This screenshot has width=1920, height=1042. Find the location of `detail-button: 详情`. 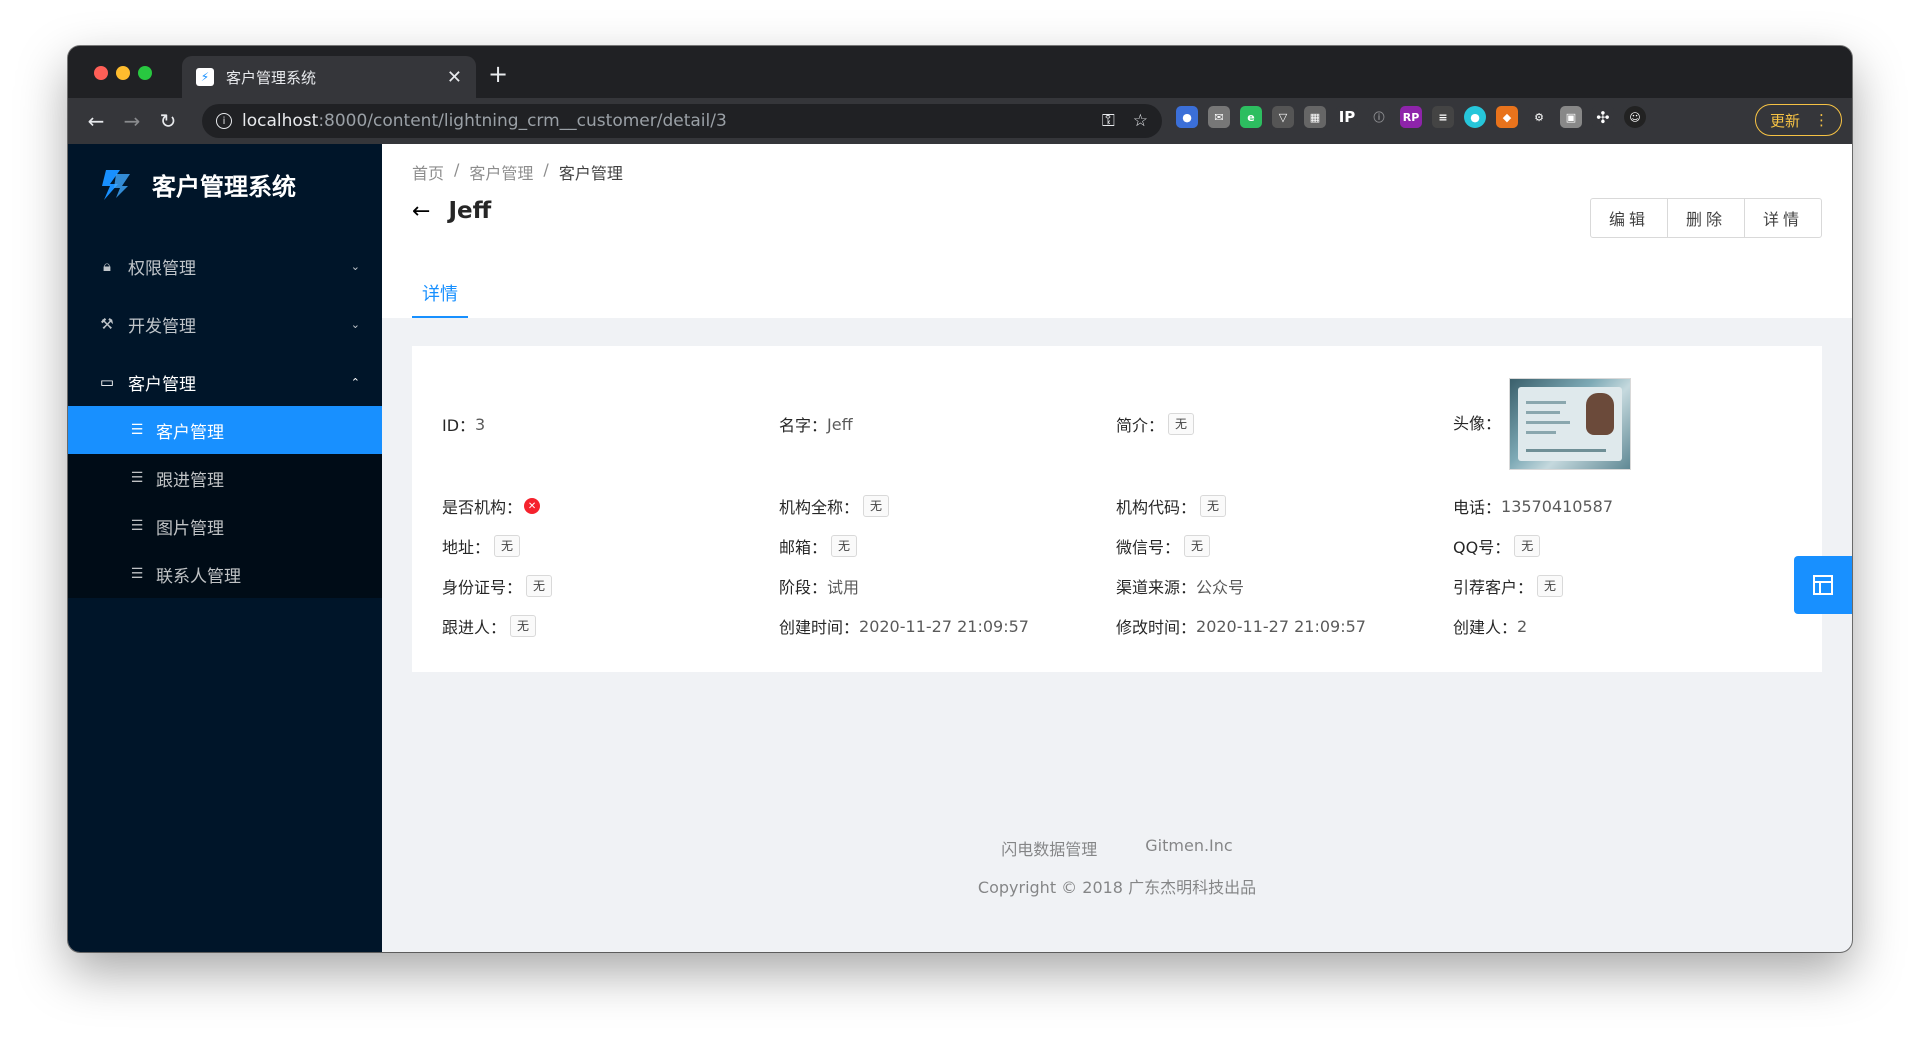

detail-button: 详情 is located at coordinates (1782, 218).